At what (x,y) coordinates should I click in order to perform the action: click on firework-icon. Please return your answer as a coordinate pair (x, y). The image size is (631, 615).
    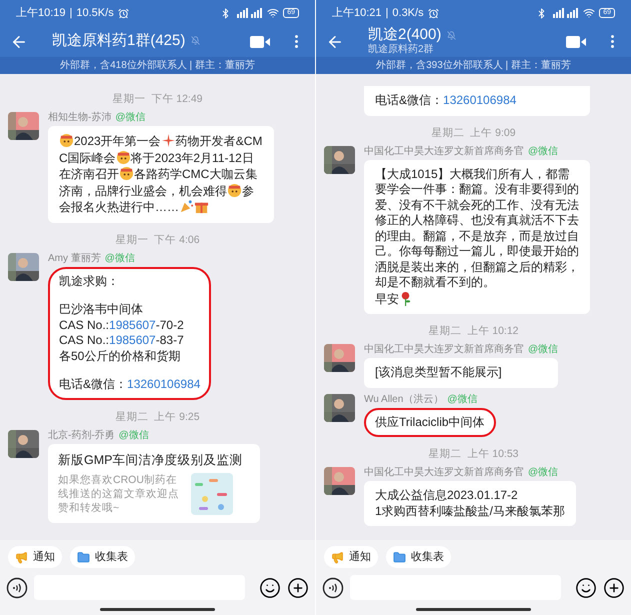
    Looking at the image, I should click on (168, 140).